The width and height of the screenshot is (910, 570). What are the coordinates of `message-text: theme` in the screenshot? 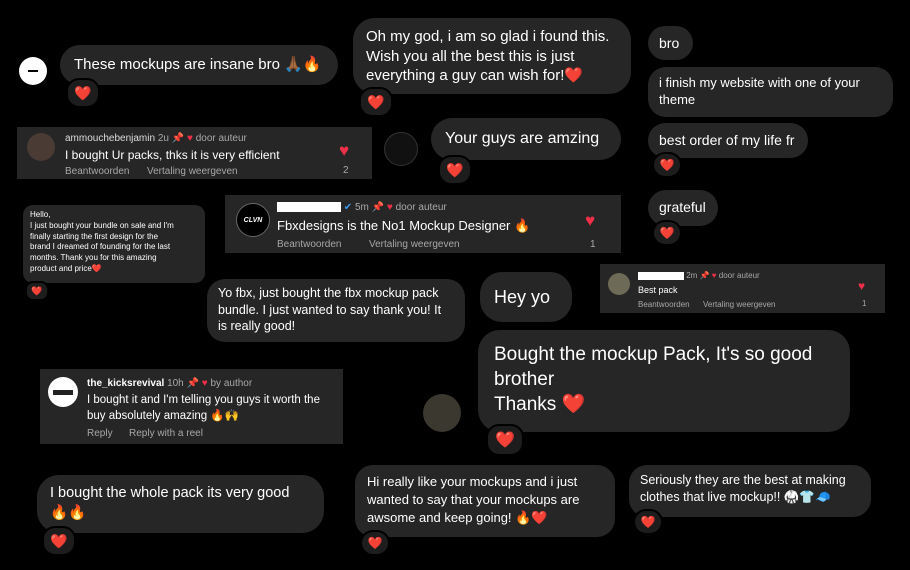 It's located at (677, 99).